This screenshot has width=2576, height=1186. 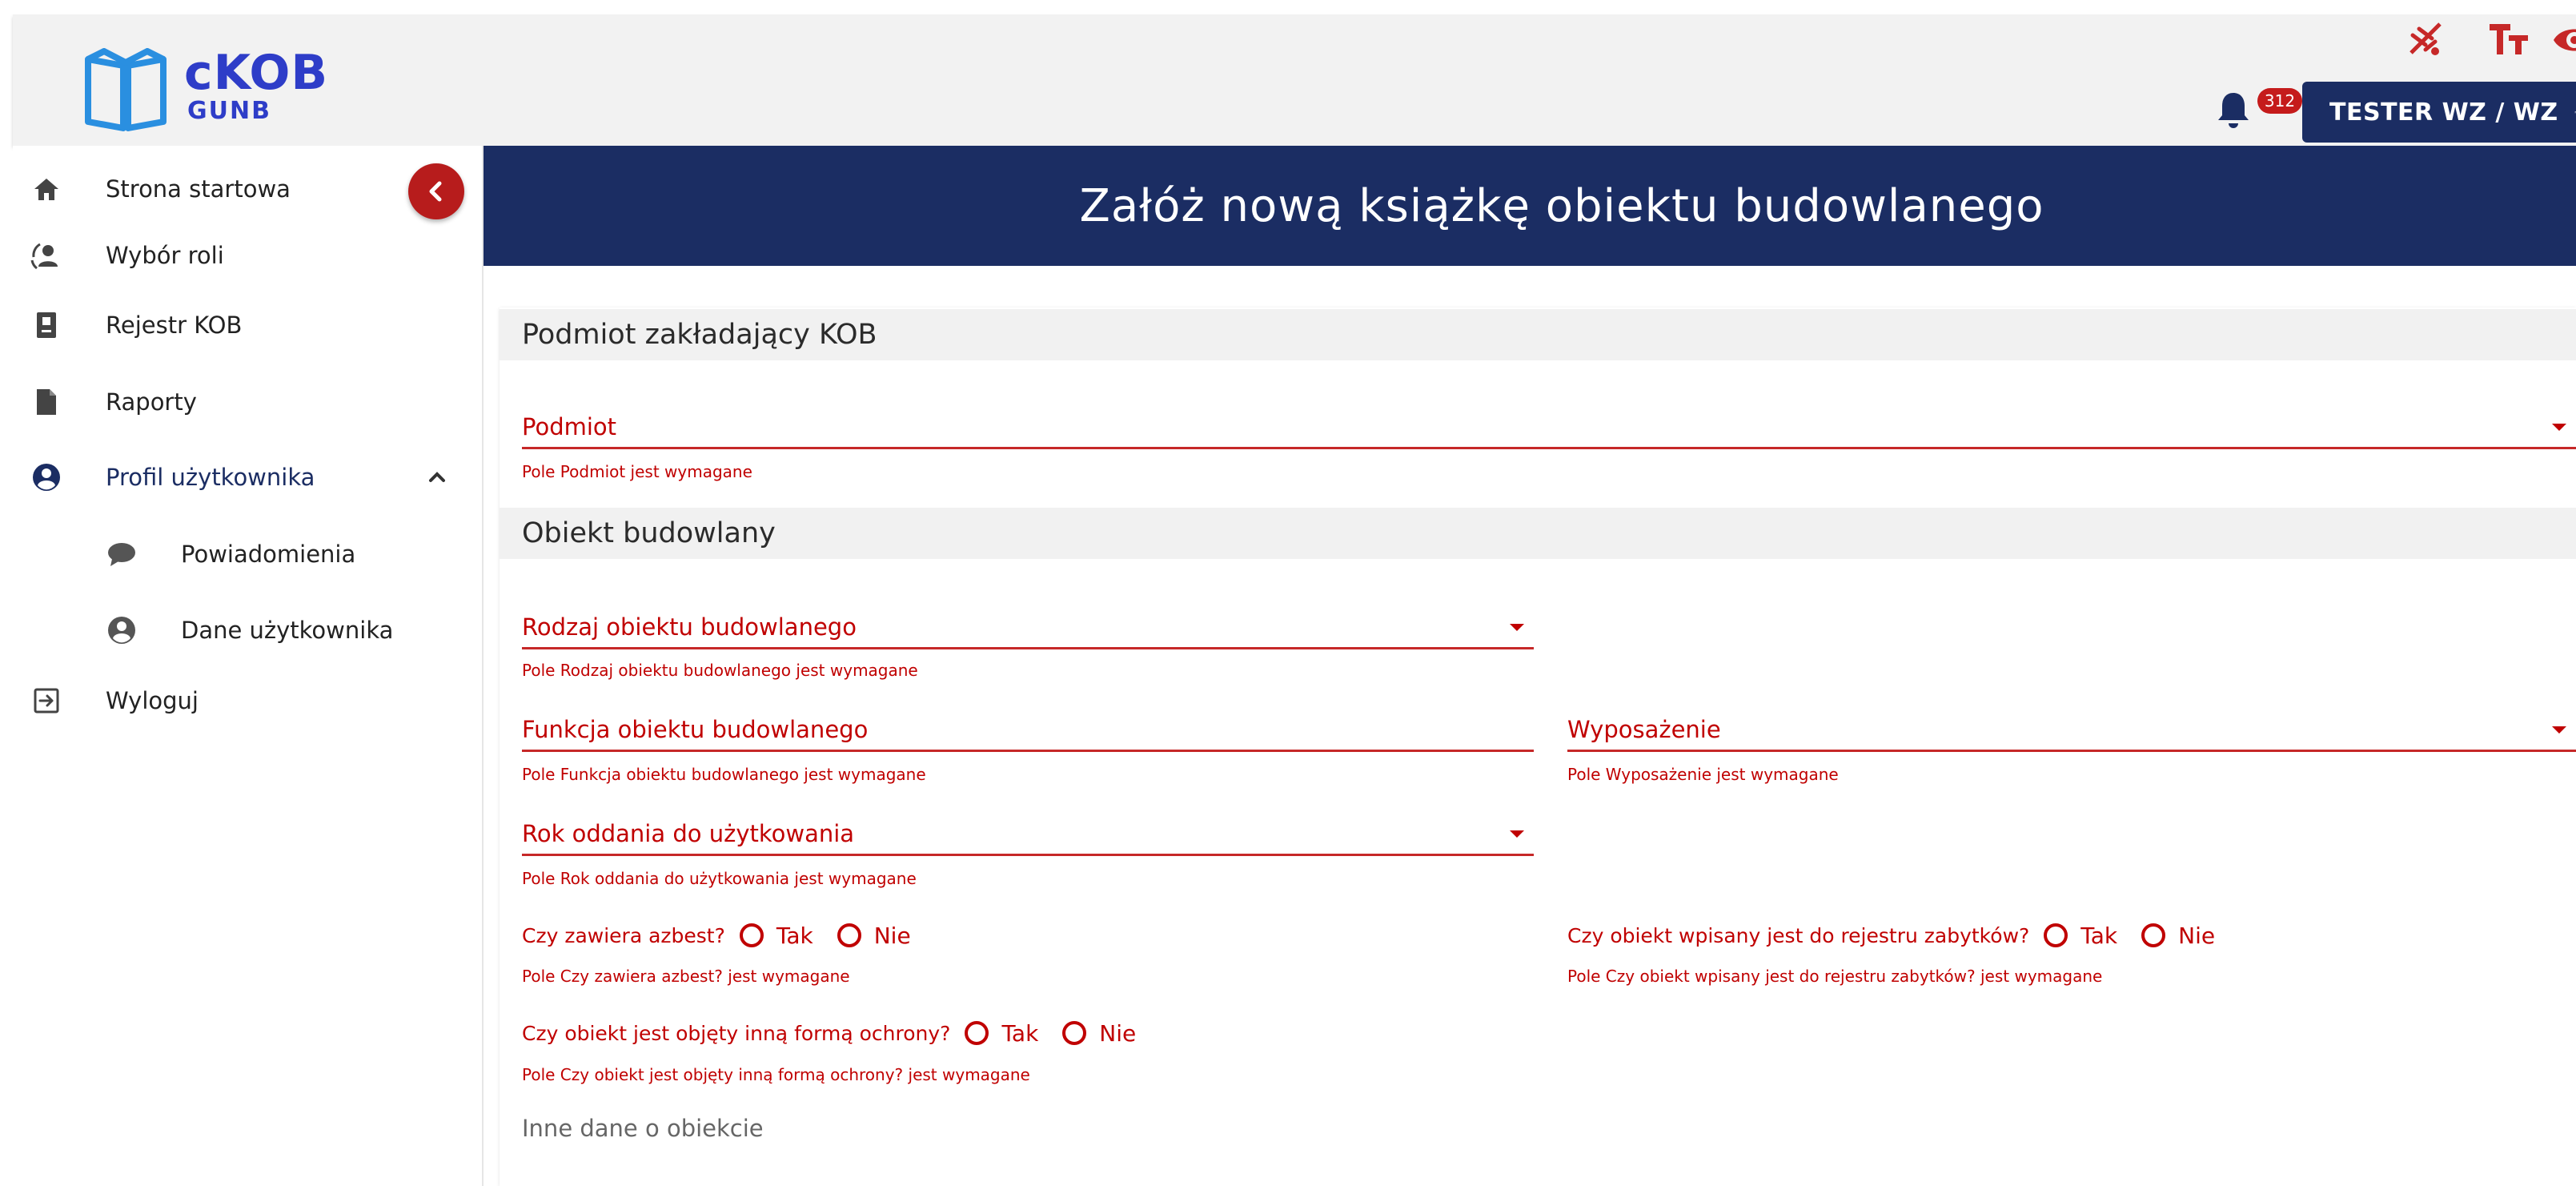 What do you see at coordinates (2071, 728) in the screenshot?
I see `equipment-select: Wyposażenie` at bounding box center [2071, 728].